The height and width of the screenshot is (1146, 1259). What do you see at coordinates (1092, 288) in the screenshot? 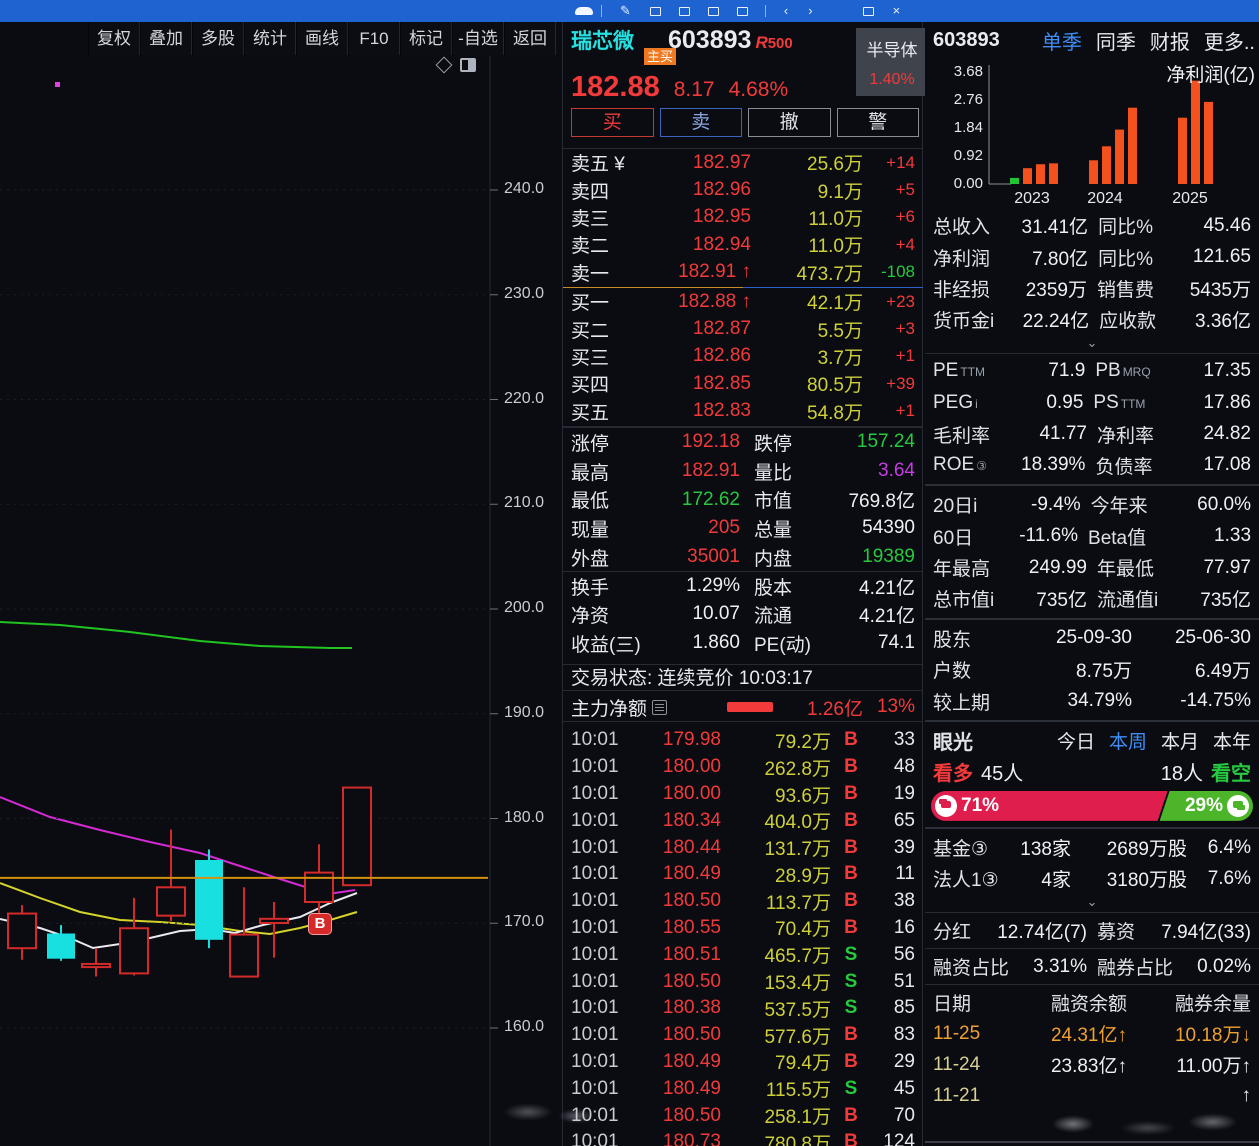
I see `financial-row: 非经损 2359万 销售费 5435万` at bounding box center [1092, 288].